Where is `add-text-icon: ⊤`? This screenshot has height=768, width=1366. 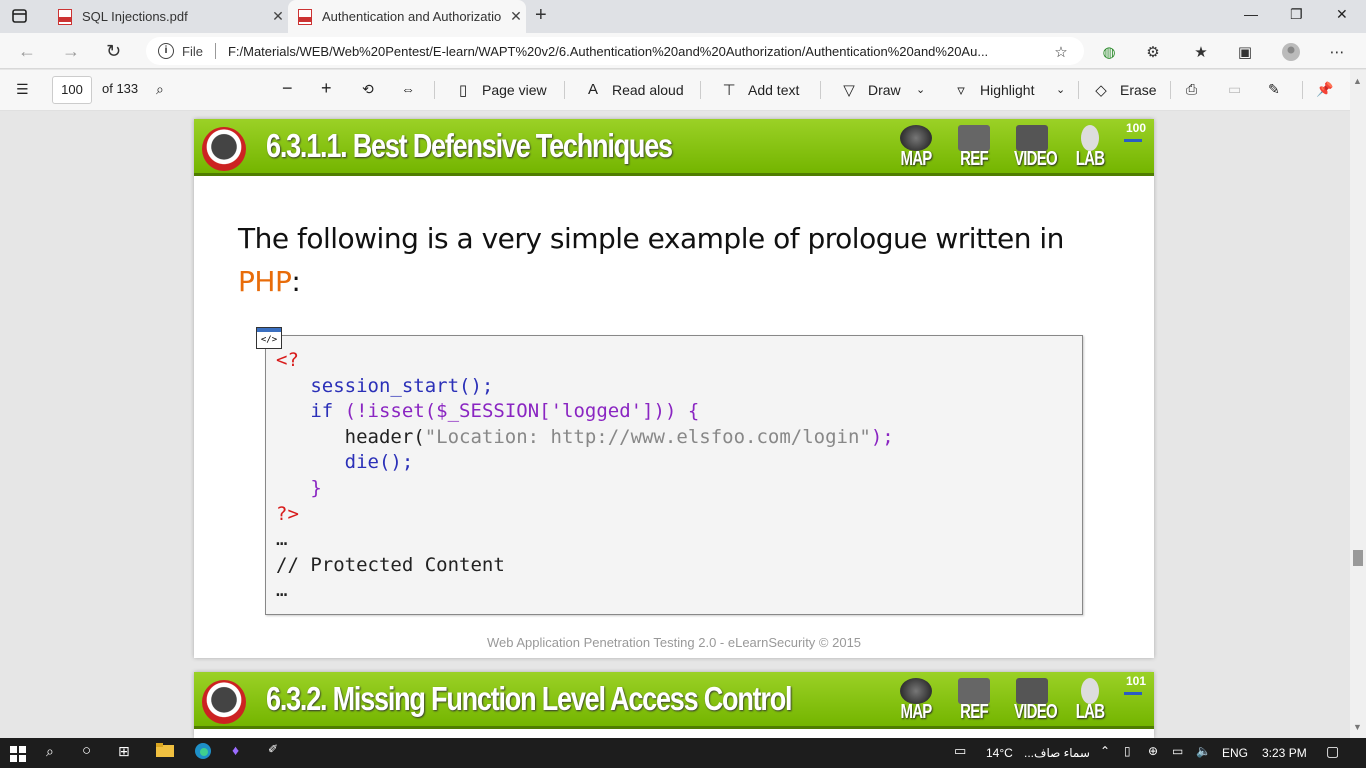
add-text-icon: ⊤ is located at coordinates (729, 90).